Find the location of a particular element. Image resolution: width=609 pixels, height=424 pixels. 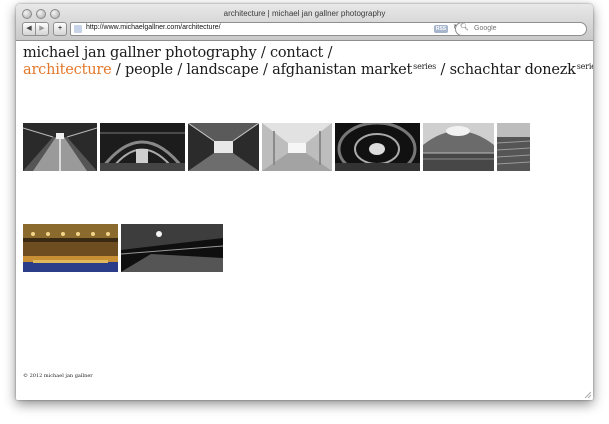

hand-cursor-icon: ☟ is located at coordinates (122, 310).